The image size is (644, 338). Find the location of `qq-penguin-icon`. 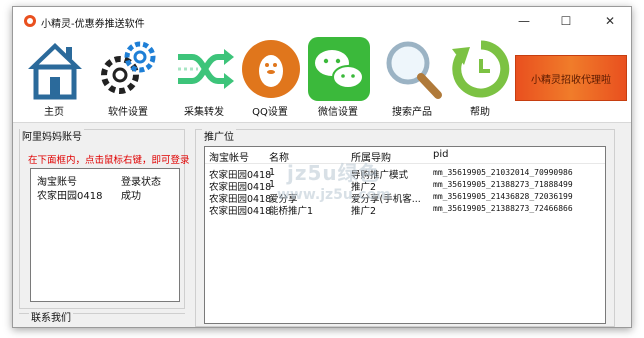

qq-penguin-icon is located at coordinates (271, 69).